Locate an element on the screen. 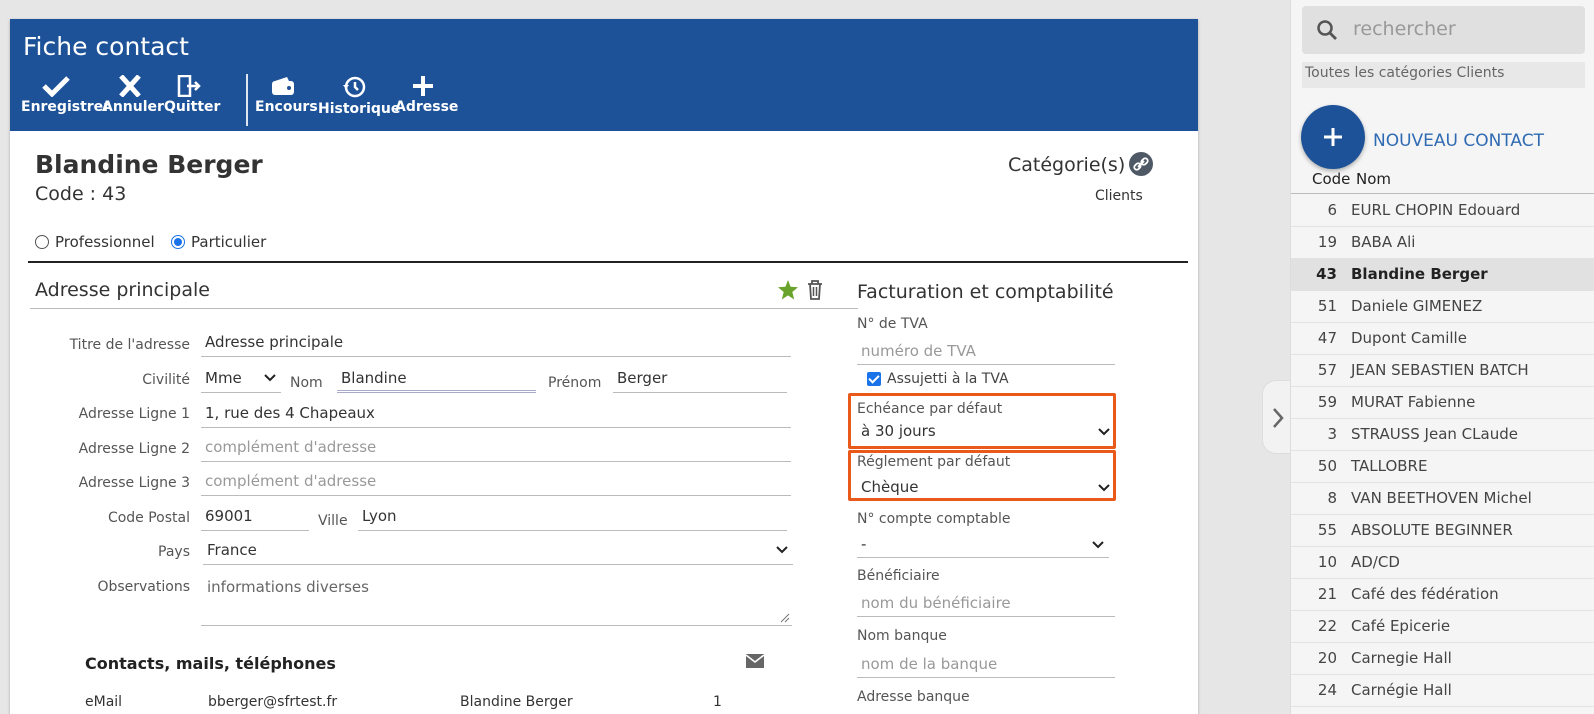  list-item: 22 Café Epicerie is located at coordinates (1442, 627).